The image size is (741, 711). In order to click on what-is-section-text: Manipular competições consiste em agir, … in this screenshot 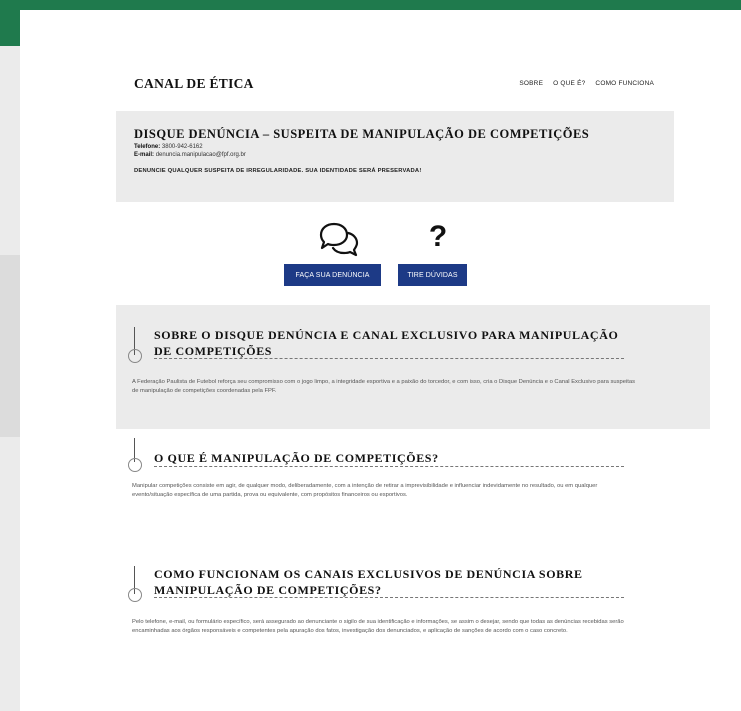, I will do `click(365, 490)`.